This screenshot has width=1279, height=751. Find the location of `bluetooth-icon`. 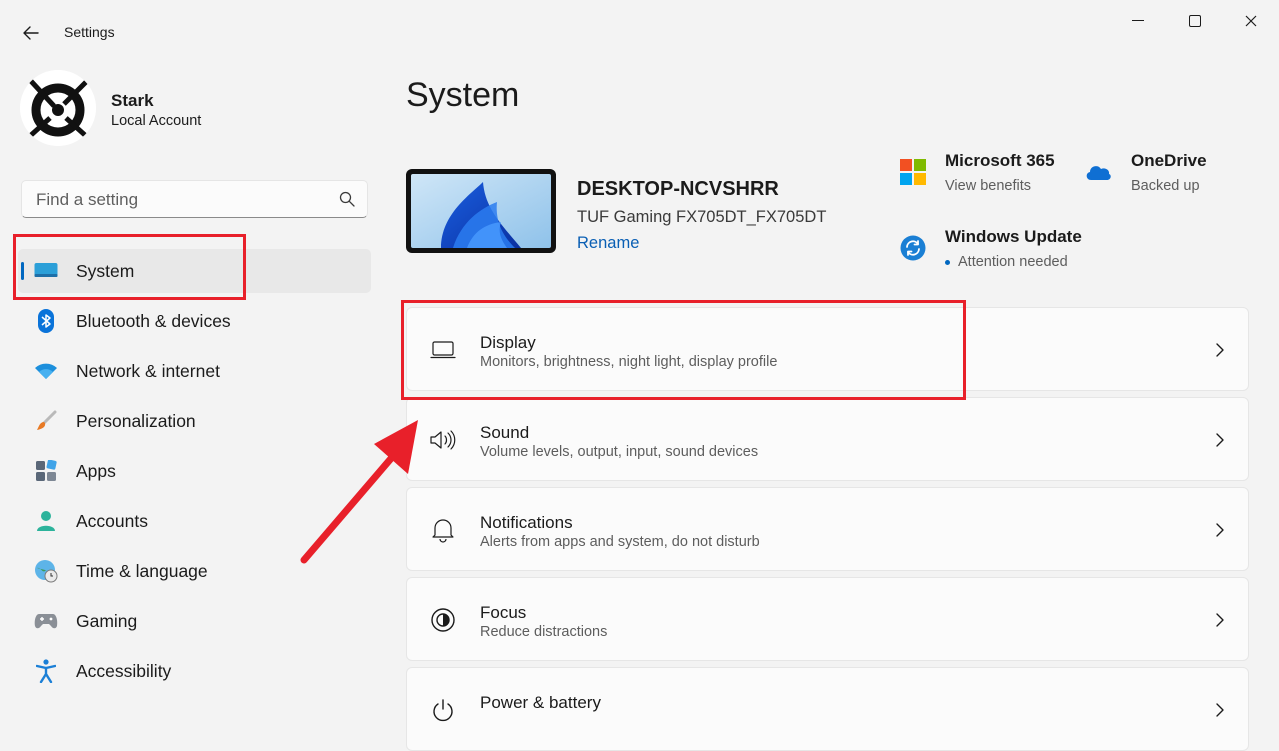

bluetooth-icon is located at coordinates (46, 321).